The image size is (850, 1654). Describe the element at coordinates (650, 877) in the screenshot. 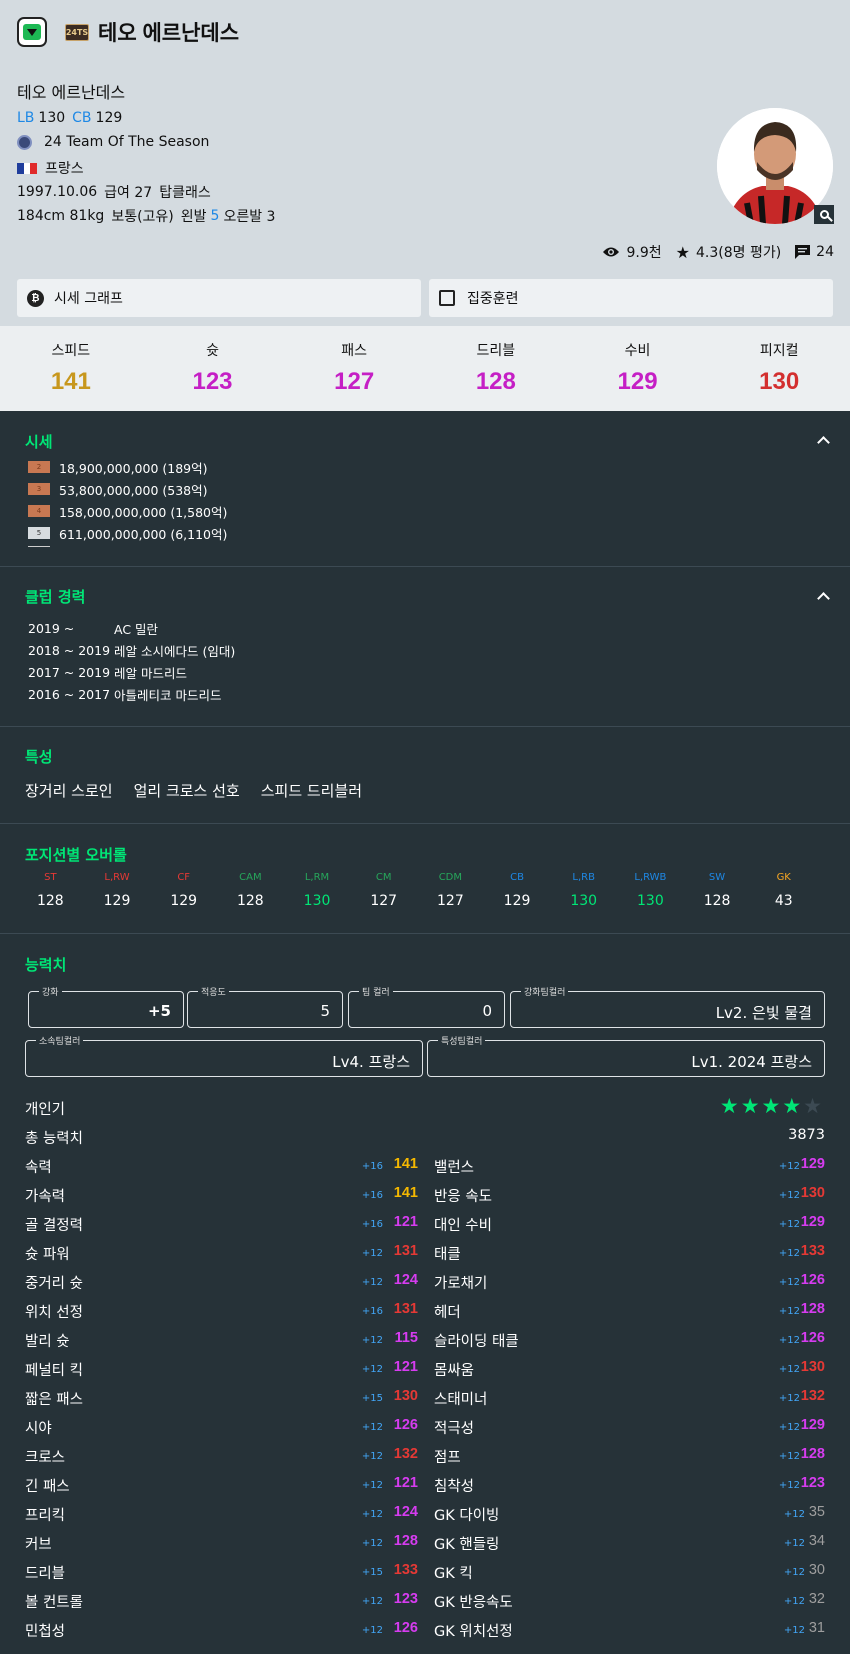

I see `position-label: L,RWB` at that location.